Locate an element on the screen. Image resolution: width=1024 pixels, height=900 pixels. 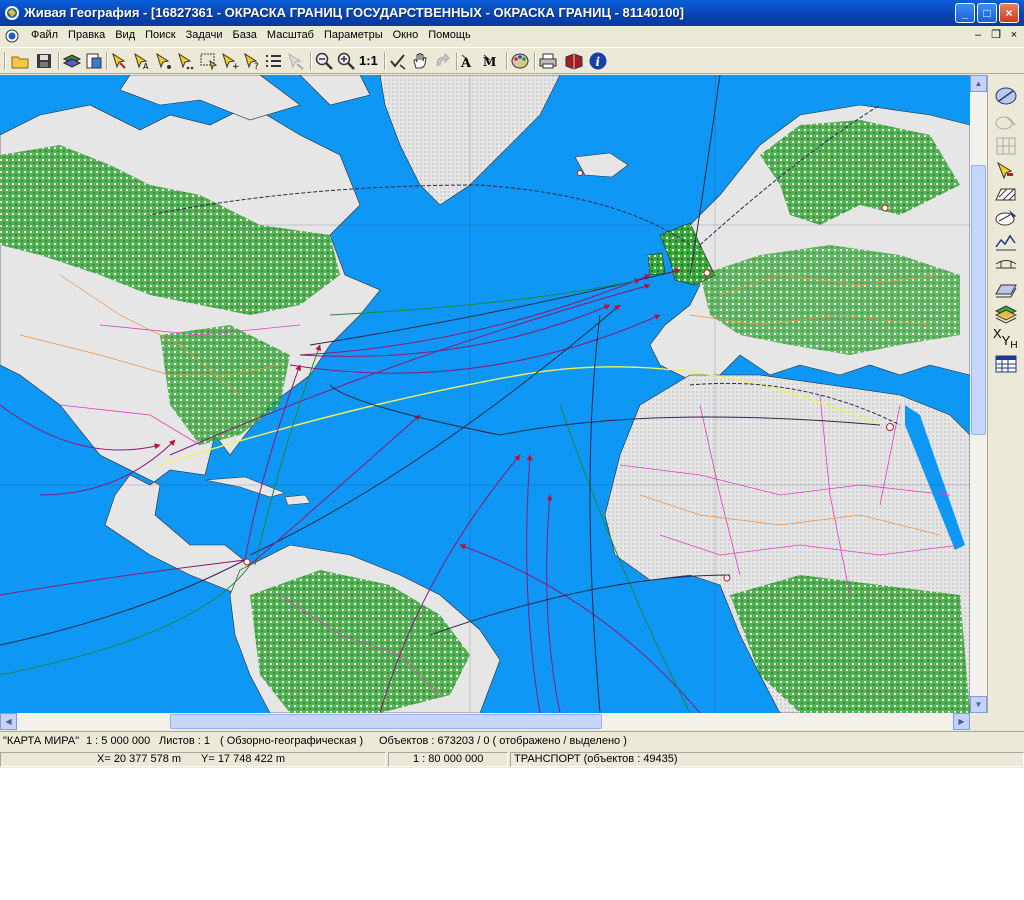
save-icon is located at coordinates (44, 61).